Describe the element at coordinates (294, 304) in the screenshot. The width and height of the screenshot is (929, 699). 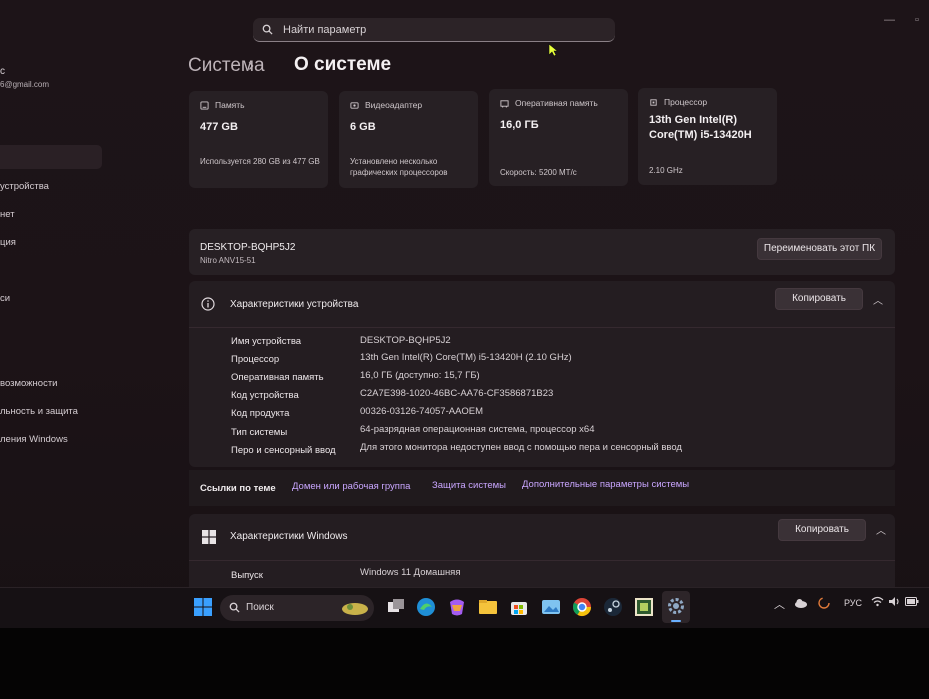
I see `device-specs-title: Характеристики устройства` at that location.